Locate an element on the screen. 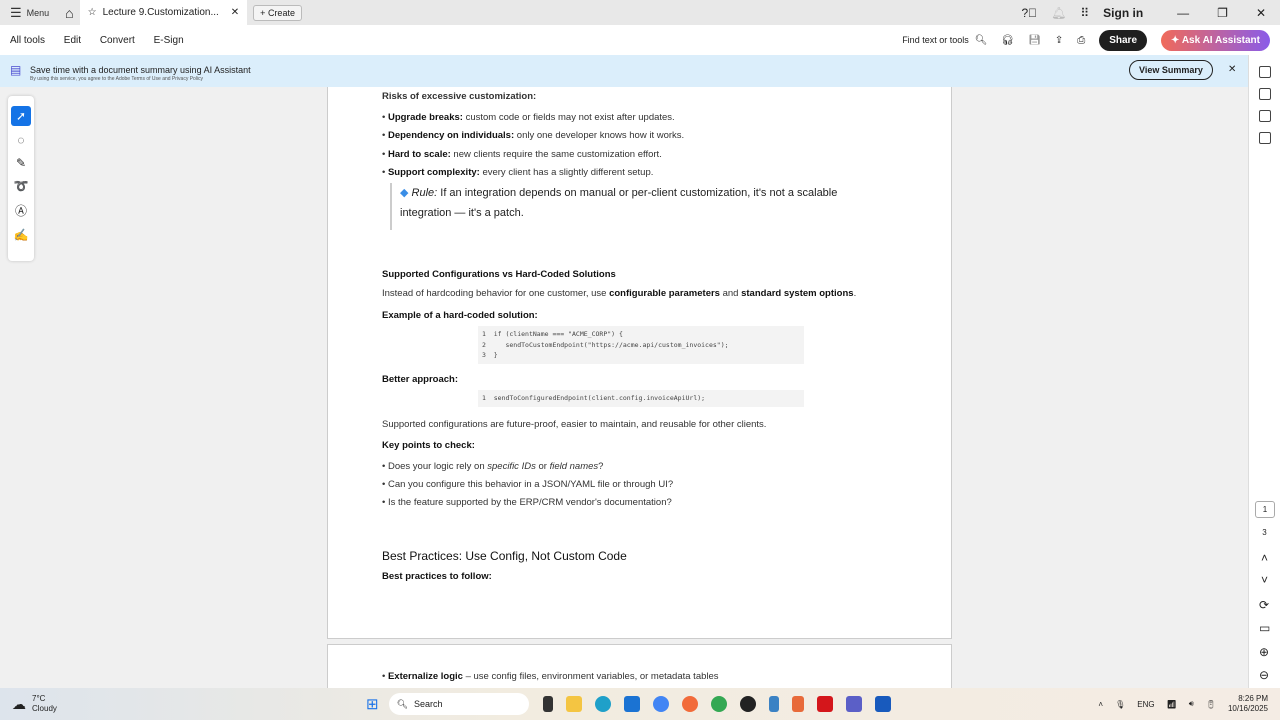  app-stripes-icon is located at coordinates (797, 704).